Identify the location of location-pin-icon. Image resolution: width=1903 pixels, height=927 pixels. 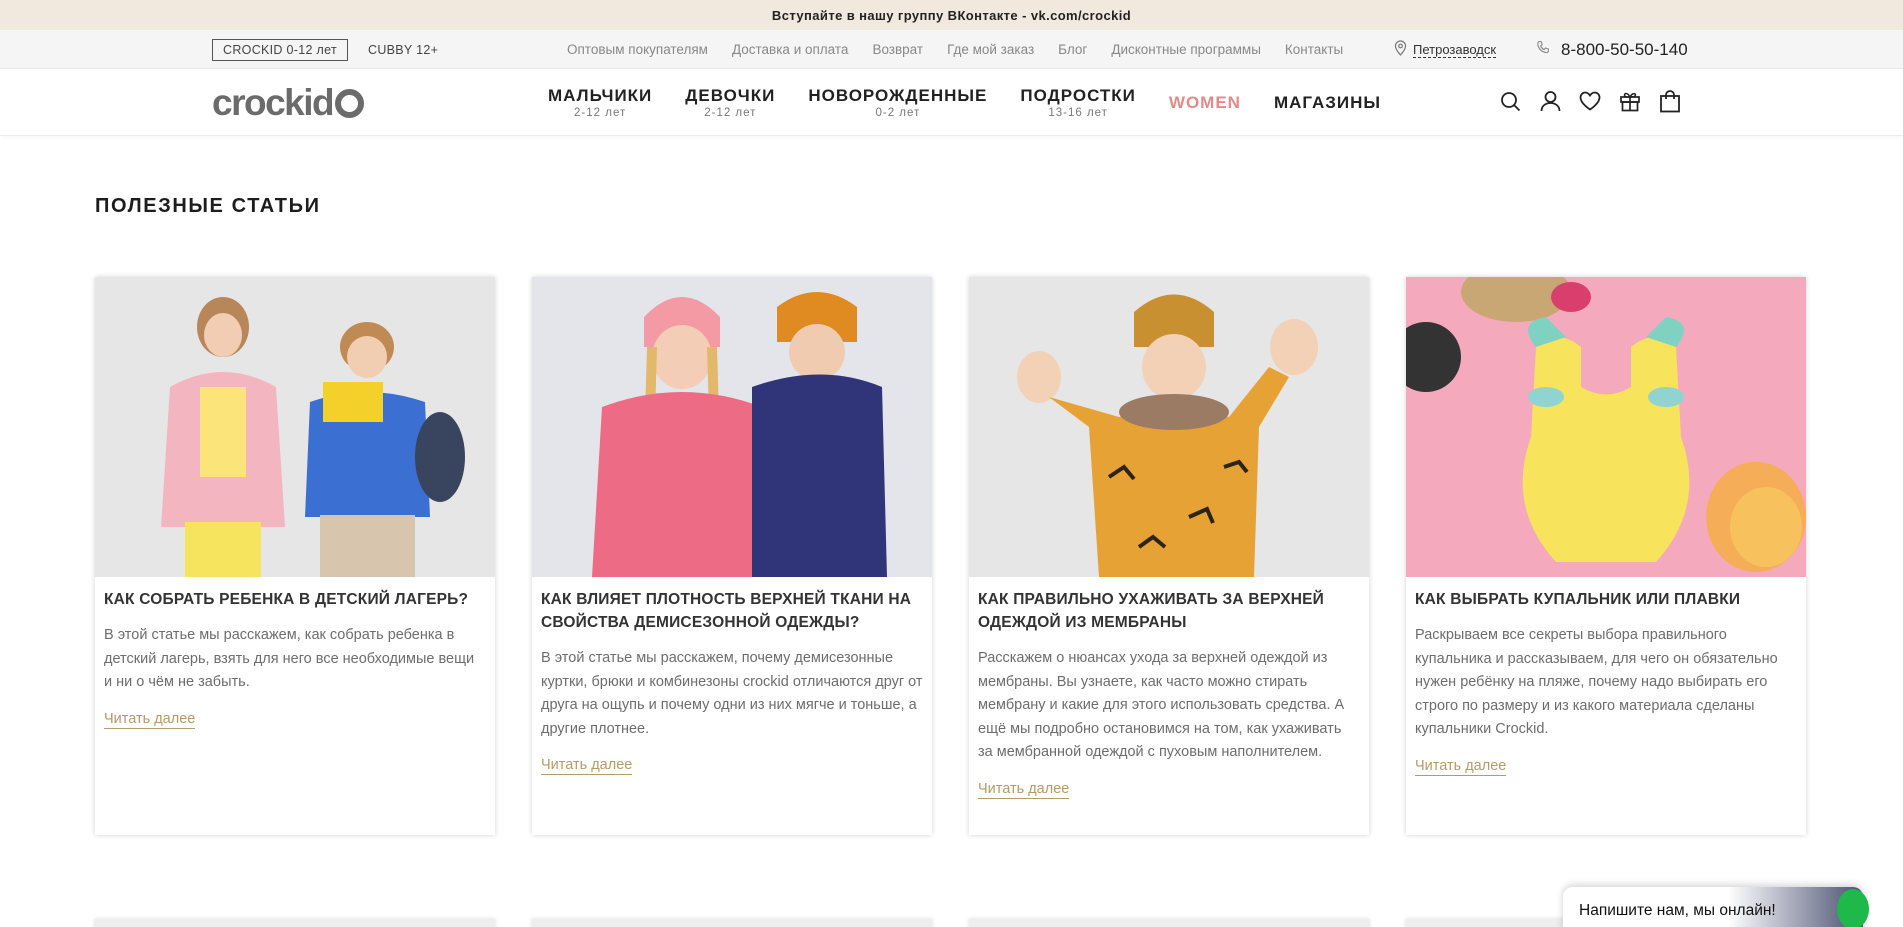
(1400, 49).